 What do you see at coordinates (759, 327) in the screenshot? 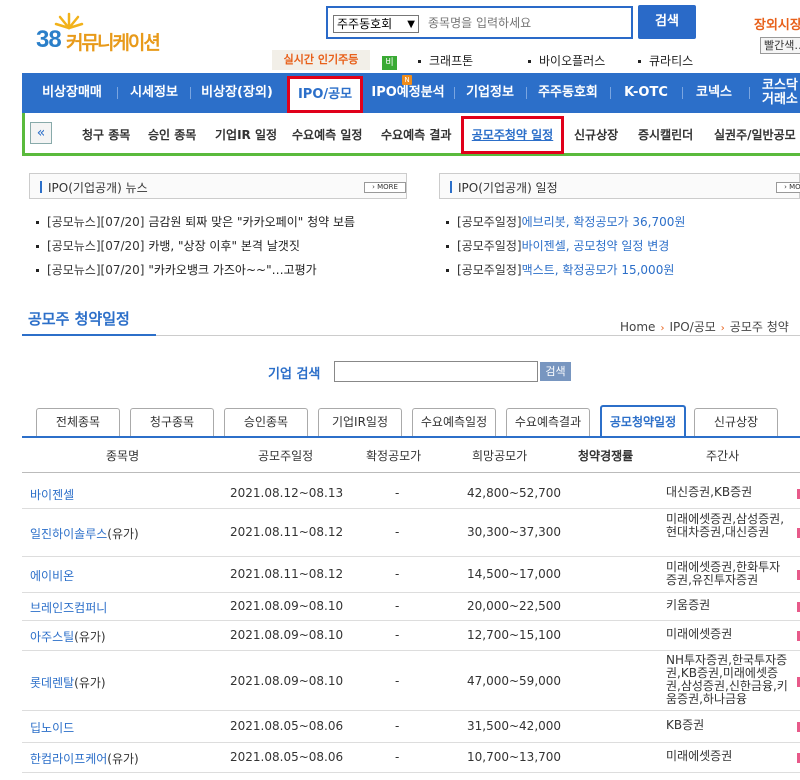
I see `breadcrumb-current: 공모주 청약` at bounding box center [759, 327].